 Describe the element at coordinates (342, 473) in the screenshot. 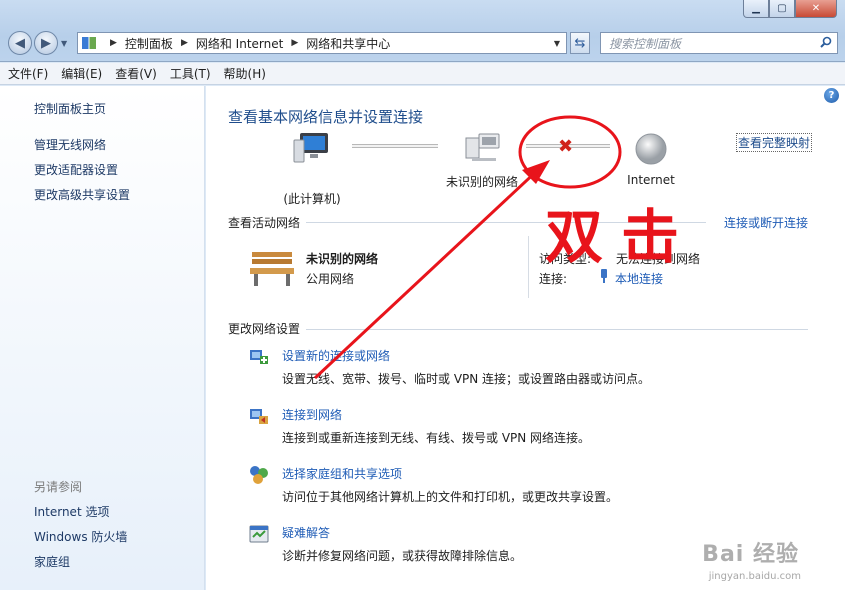

I see `homegroup-sharing-link: 选择家庭组和共享选项` at that location.